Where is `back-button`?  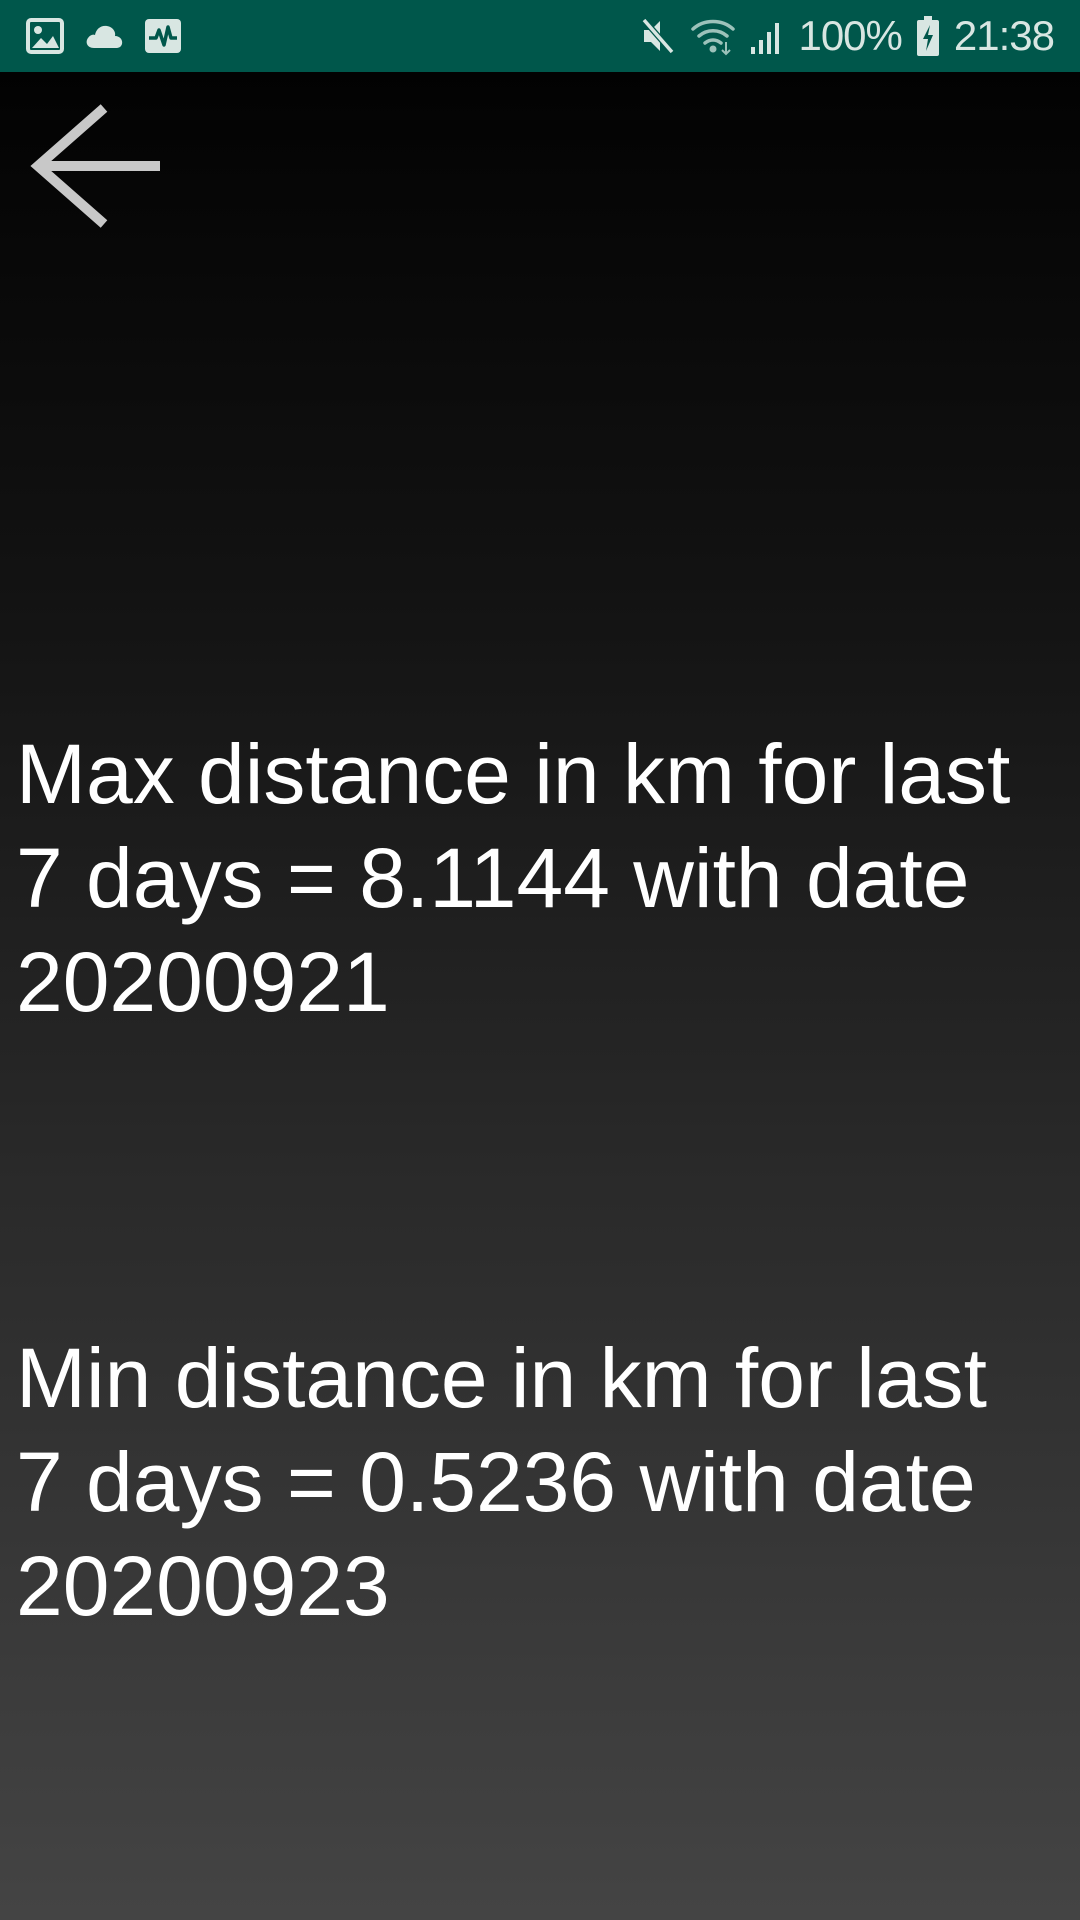
back-button is located at coordinates (96, 168).